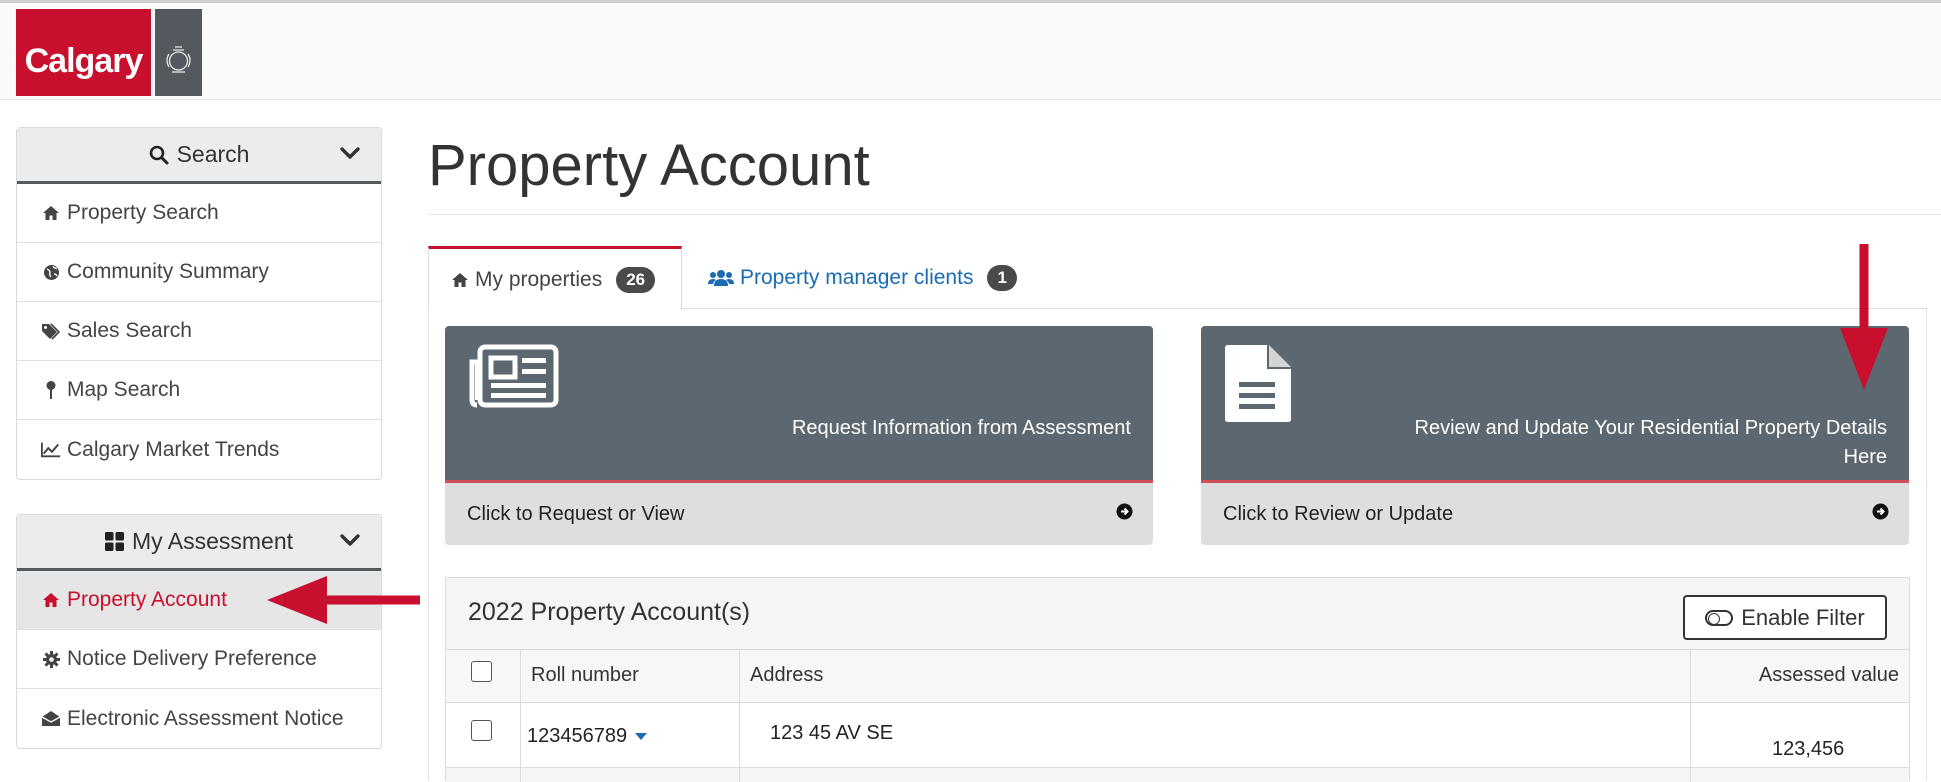 The width and height of the screenshot is (1941, 782). I want to click on dashboard-icon, so click(114, 541).